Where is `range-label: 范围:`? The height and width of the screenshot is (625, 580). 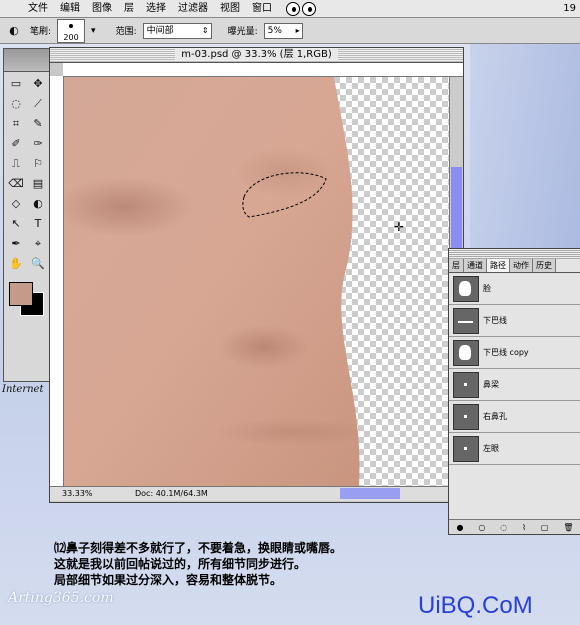
range-label: 范围: is located at coordinates (126, 32).